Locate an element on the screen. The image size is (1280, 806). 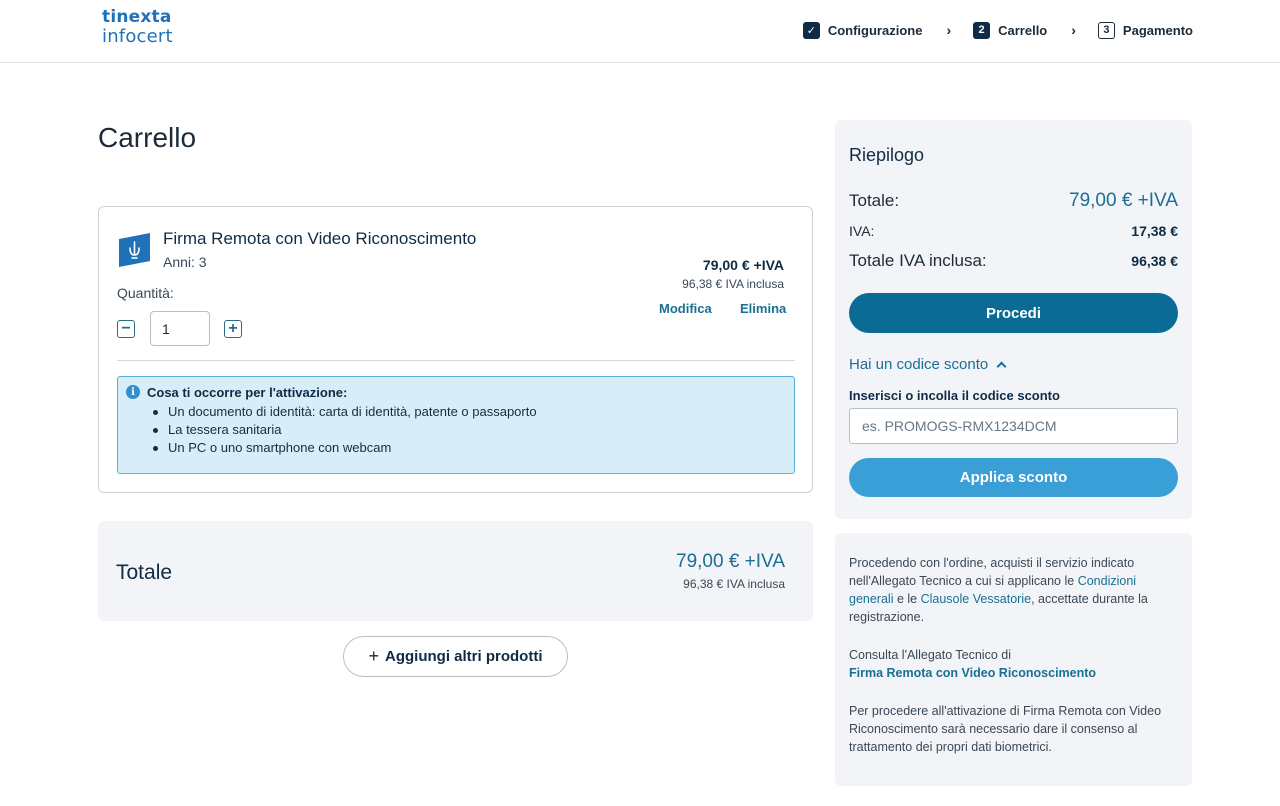
product-name: Firma Remota con Video Riconoscimento is located at coordinates (320, 238).